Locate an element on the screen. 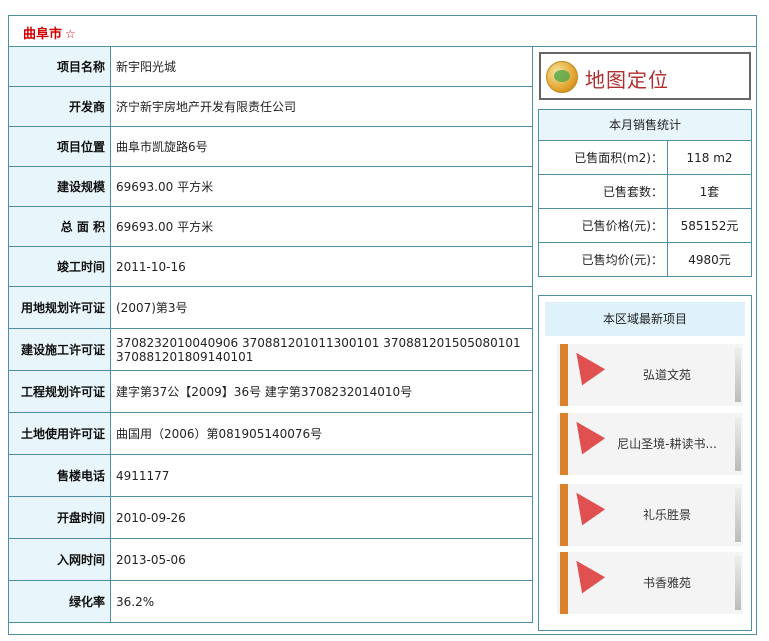 The image size is (769, 641). info-value: 4911177 is located at coordinates (321, 475).